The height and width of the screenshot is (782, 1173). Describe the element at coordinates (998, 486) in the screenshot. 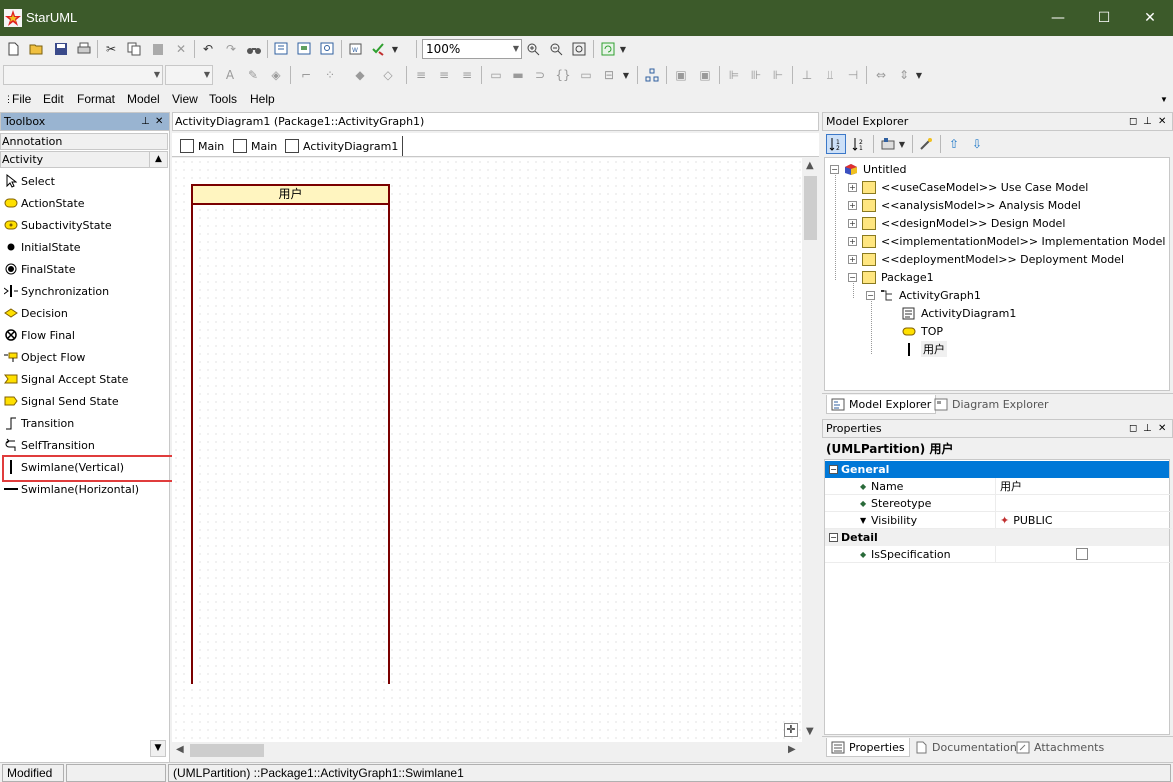

I see `property-row-name: ◆ Name 用户` at that location.